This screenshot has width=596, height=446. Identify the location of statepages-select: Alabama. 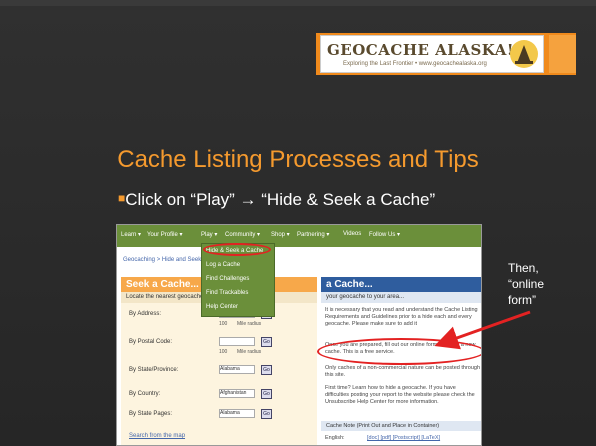
(237, 413).